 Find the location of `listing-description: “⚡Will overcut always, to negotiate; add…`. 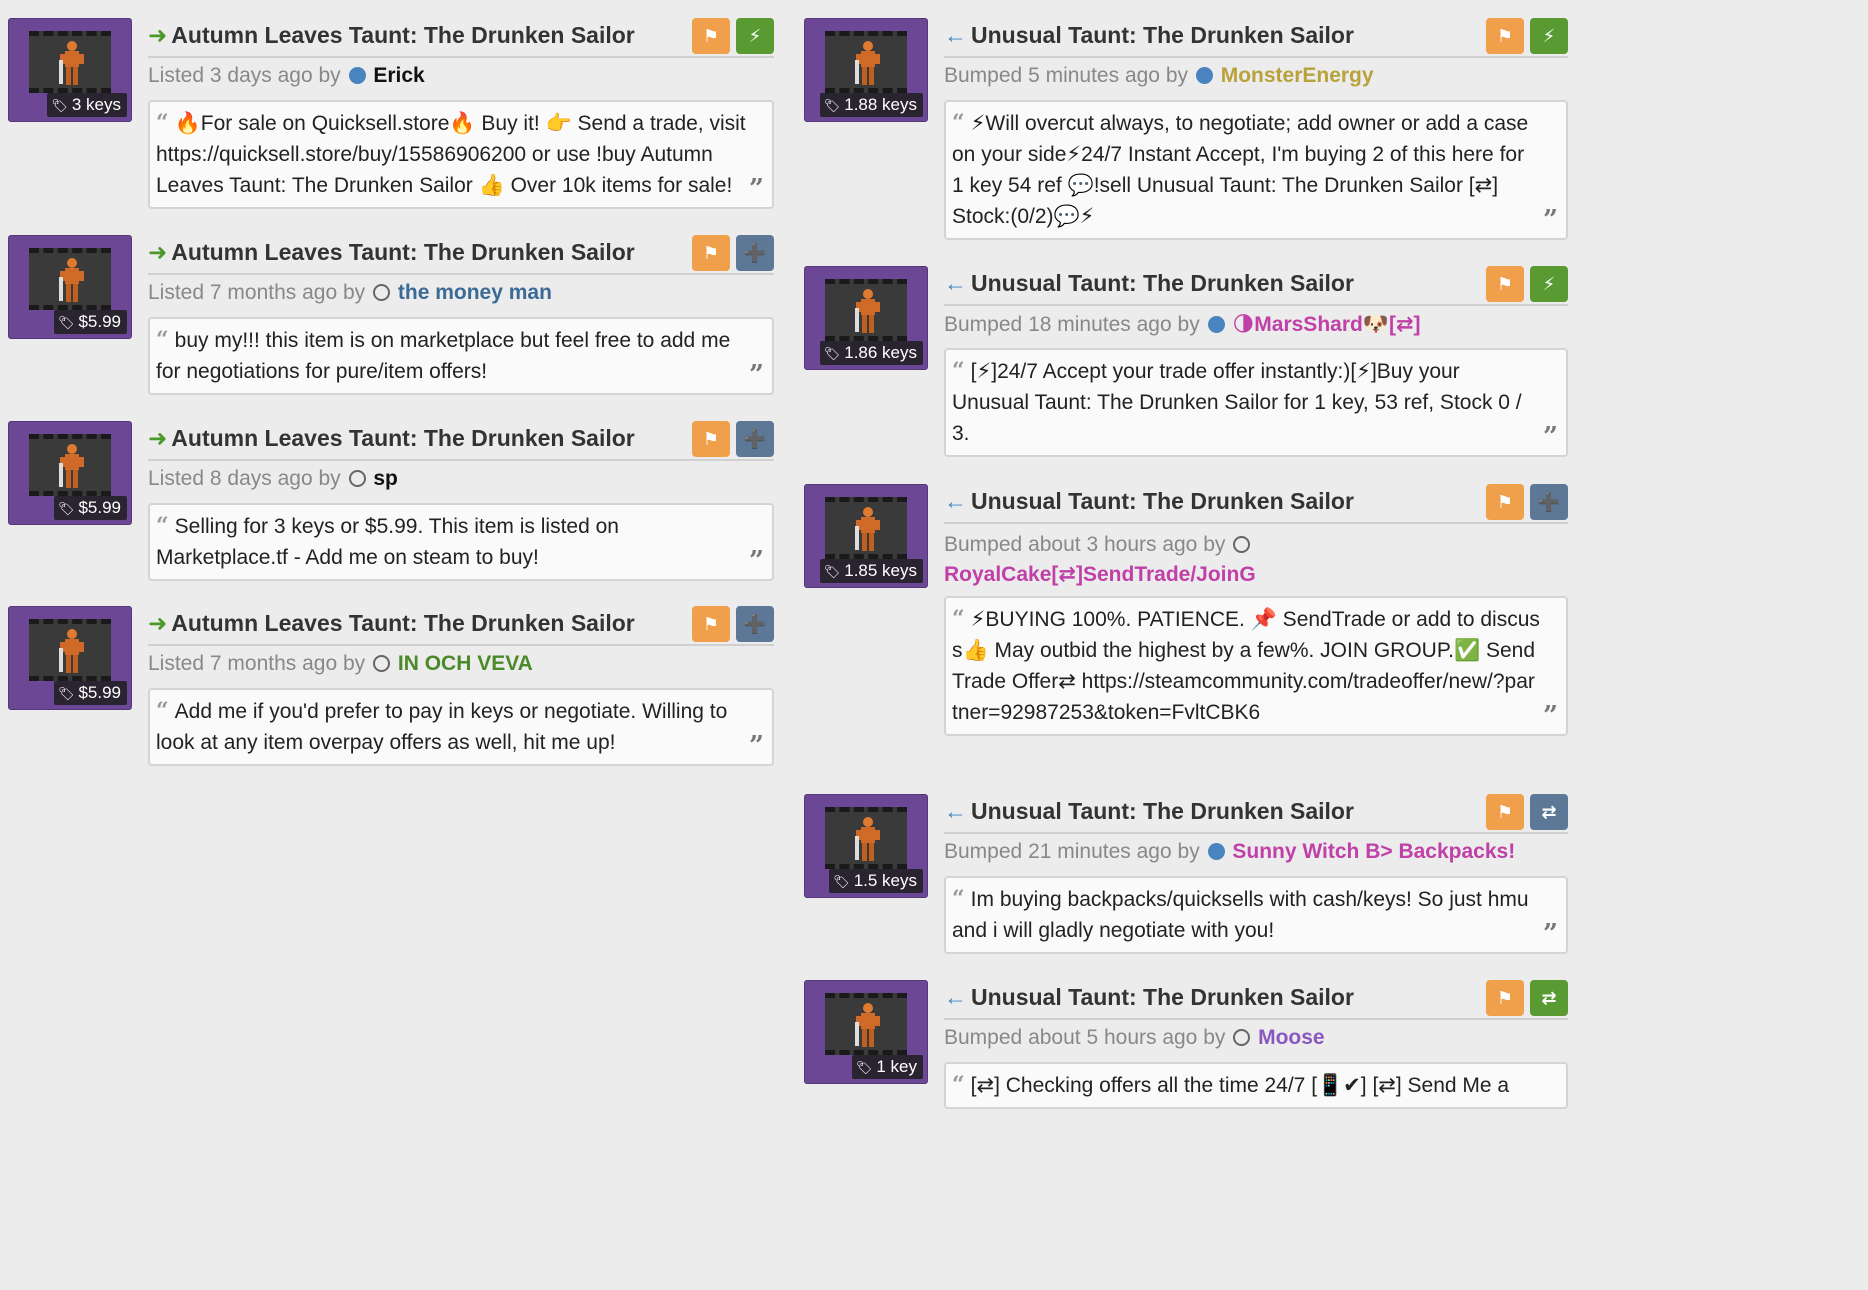

listing-description: “⚡Will overcut always, to negotiate; add… is located at coordinates (1256, 170).